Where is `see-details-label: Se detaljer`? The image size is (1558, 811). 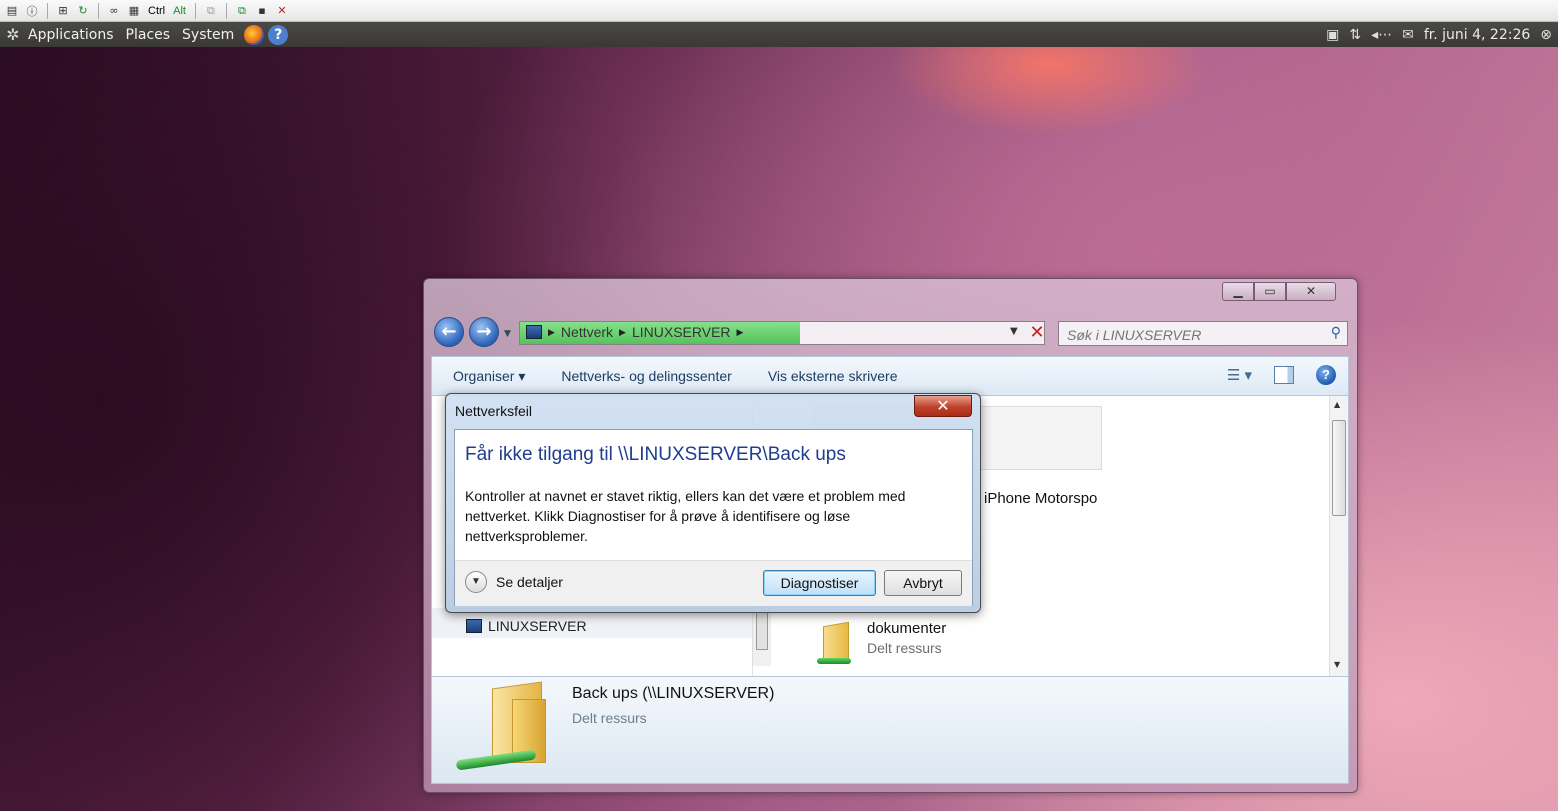 see-details-label: Se detaljer is located at coordinates (529, 582).